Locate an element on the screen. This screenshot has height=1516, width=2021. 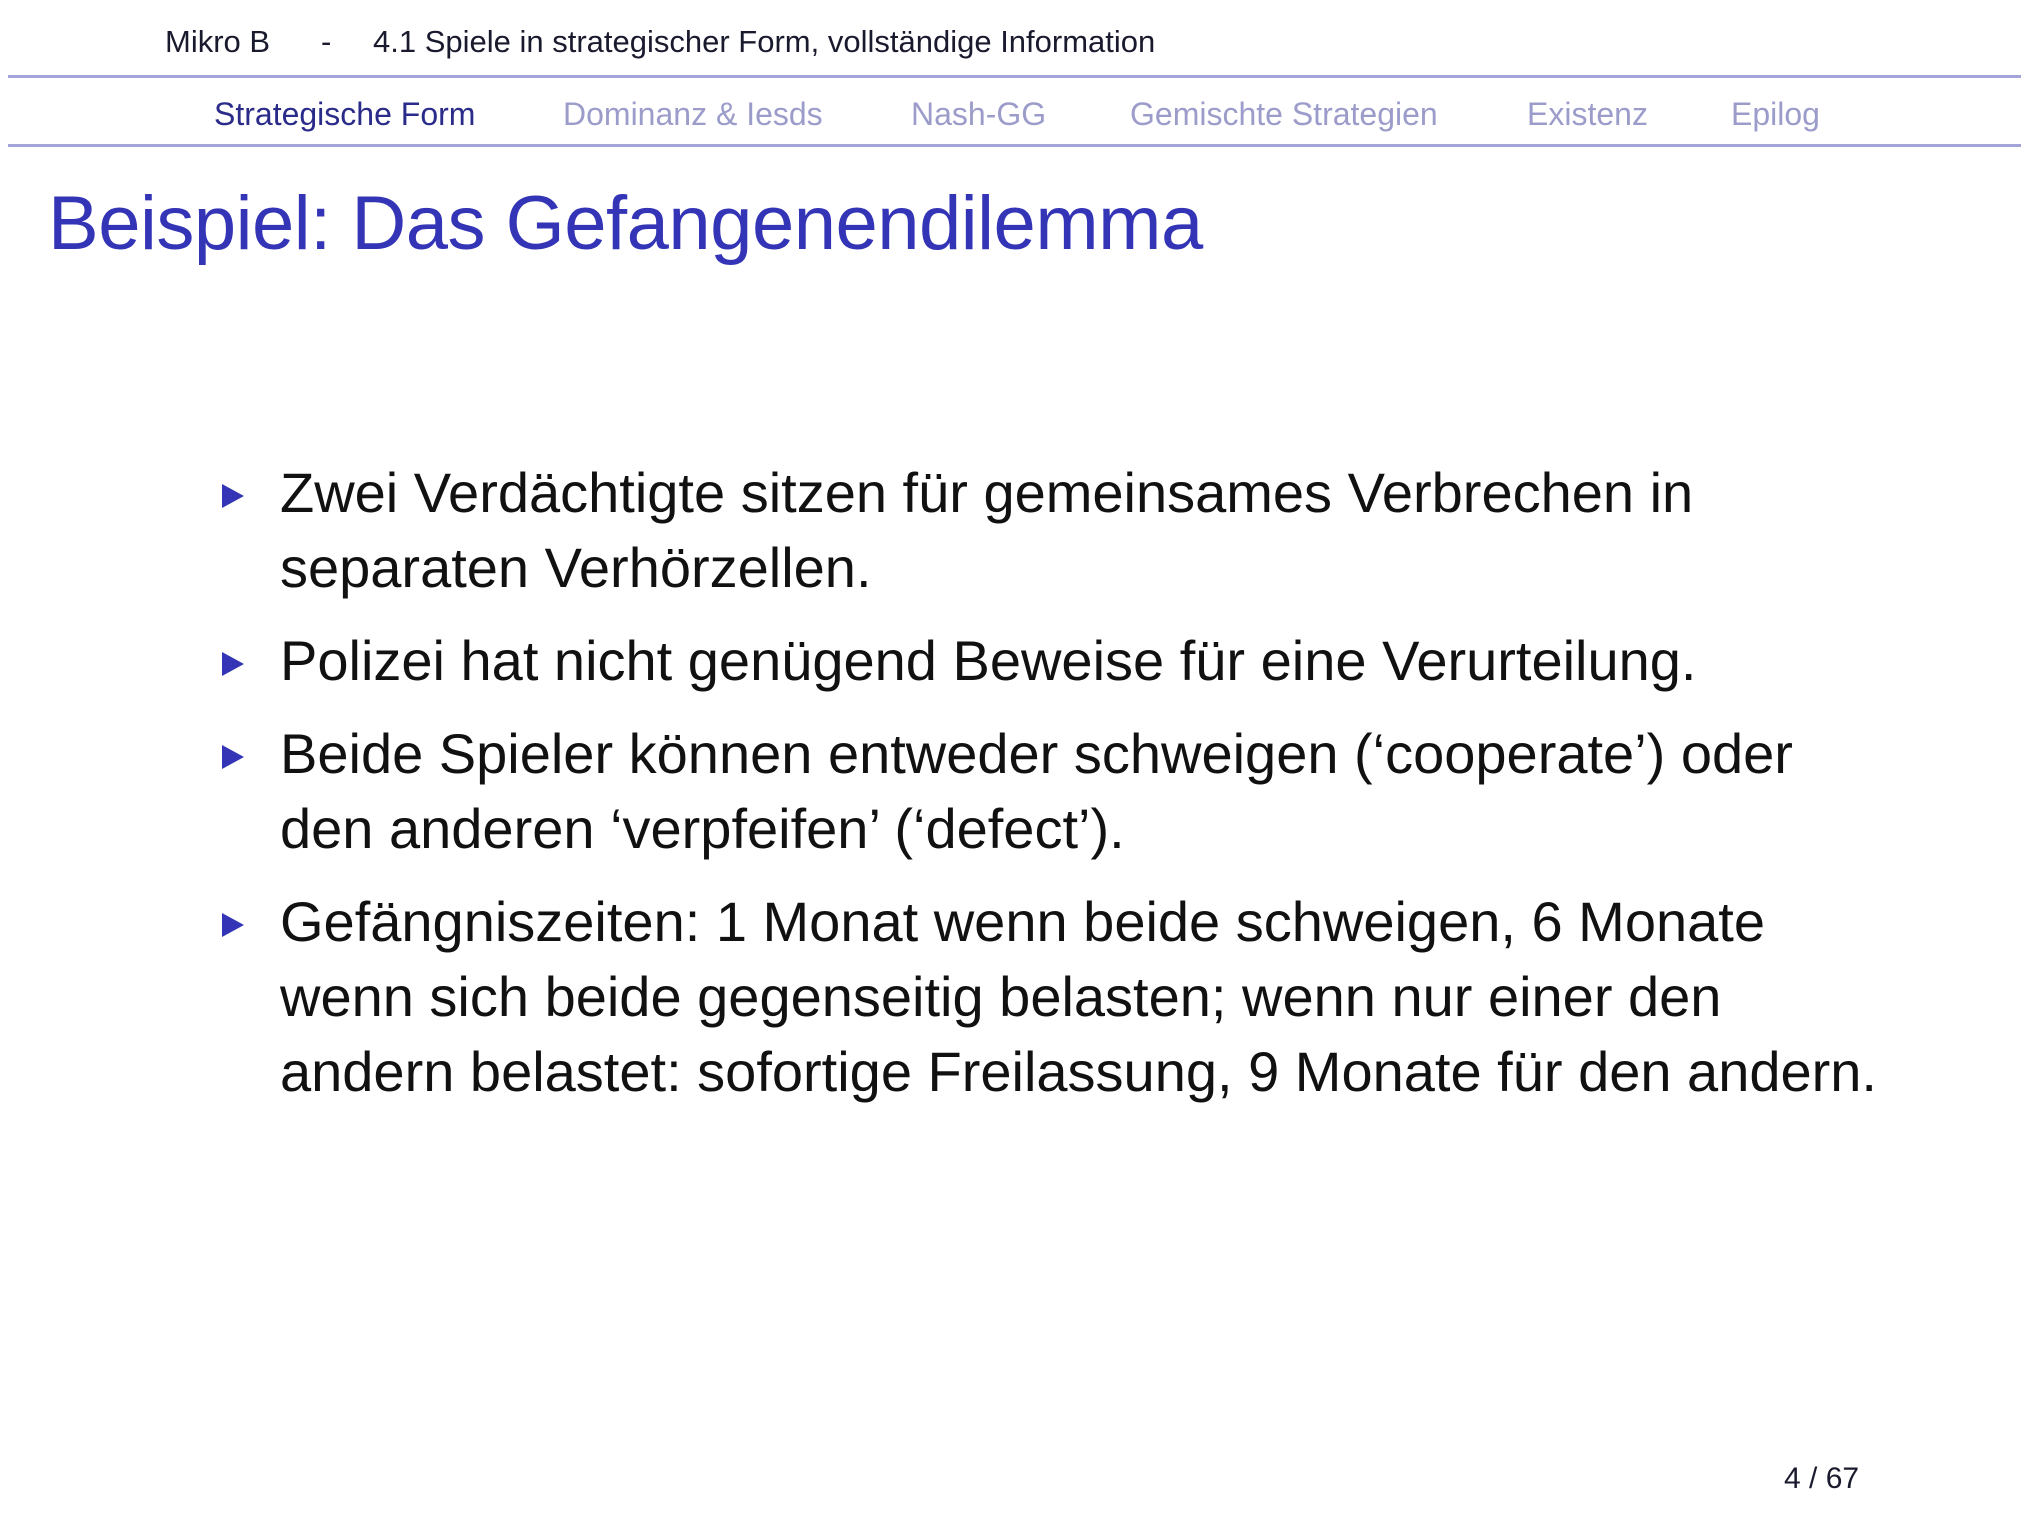
course-title: Mikro B is located at coordinates (218, 41).